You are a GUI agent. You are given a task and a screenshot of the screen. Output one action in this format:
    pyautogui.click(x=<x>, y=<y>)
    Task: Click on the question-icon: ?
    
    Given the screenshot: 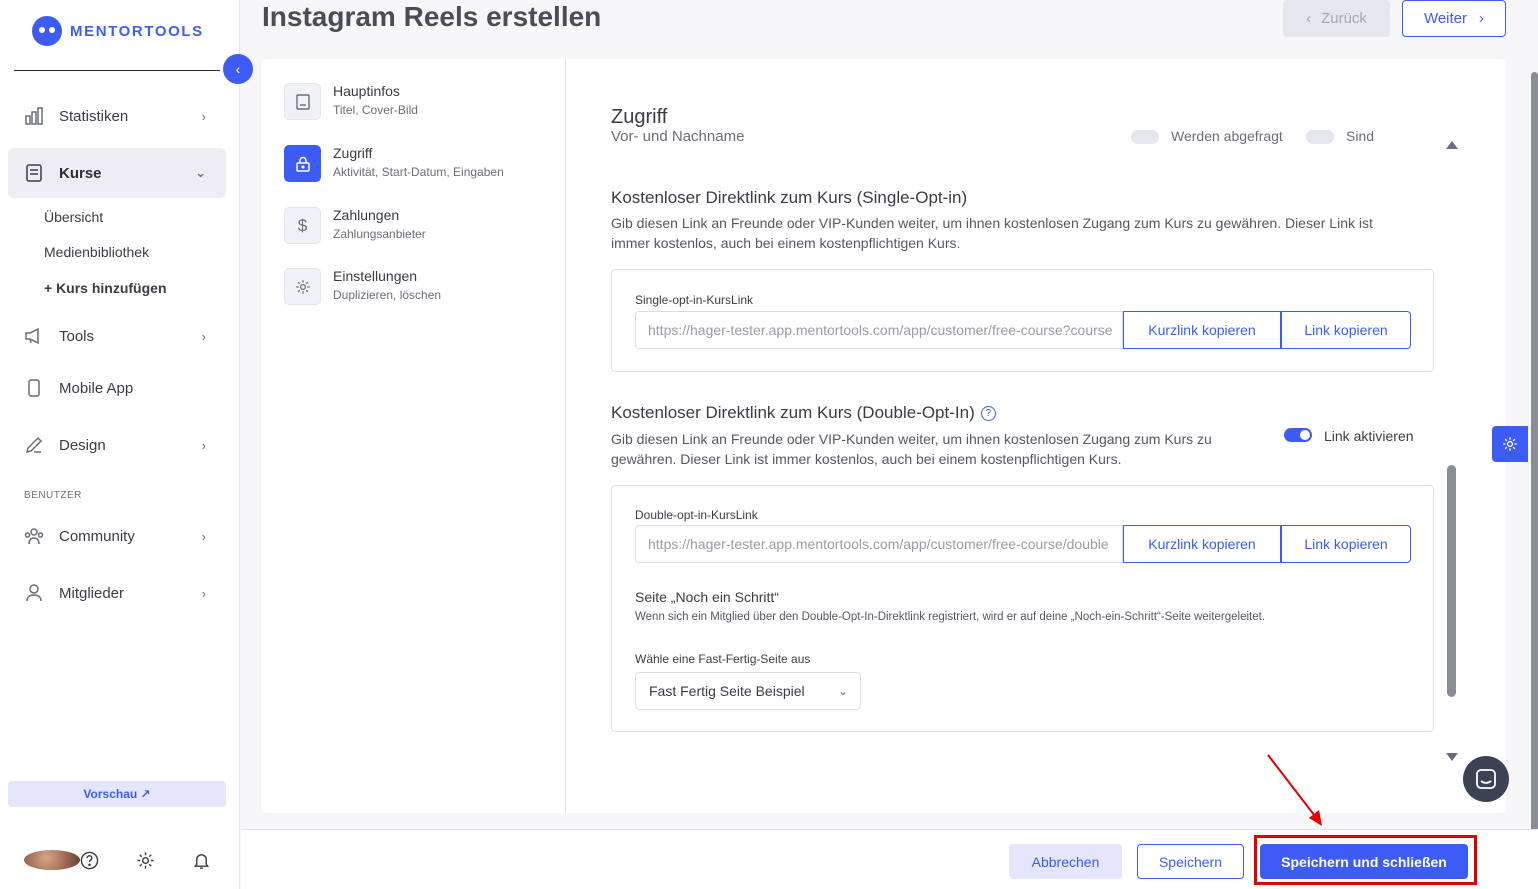 What is the action you would take?
    pyautogui.click(x=988, y=413)
    